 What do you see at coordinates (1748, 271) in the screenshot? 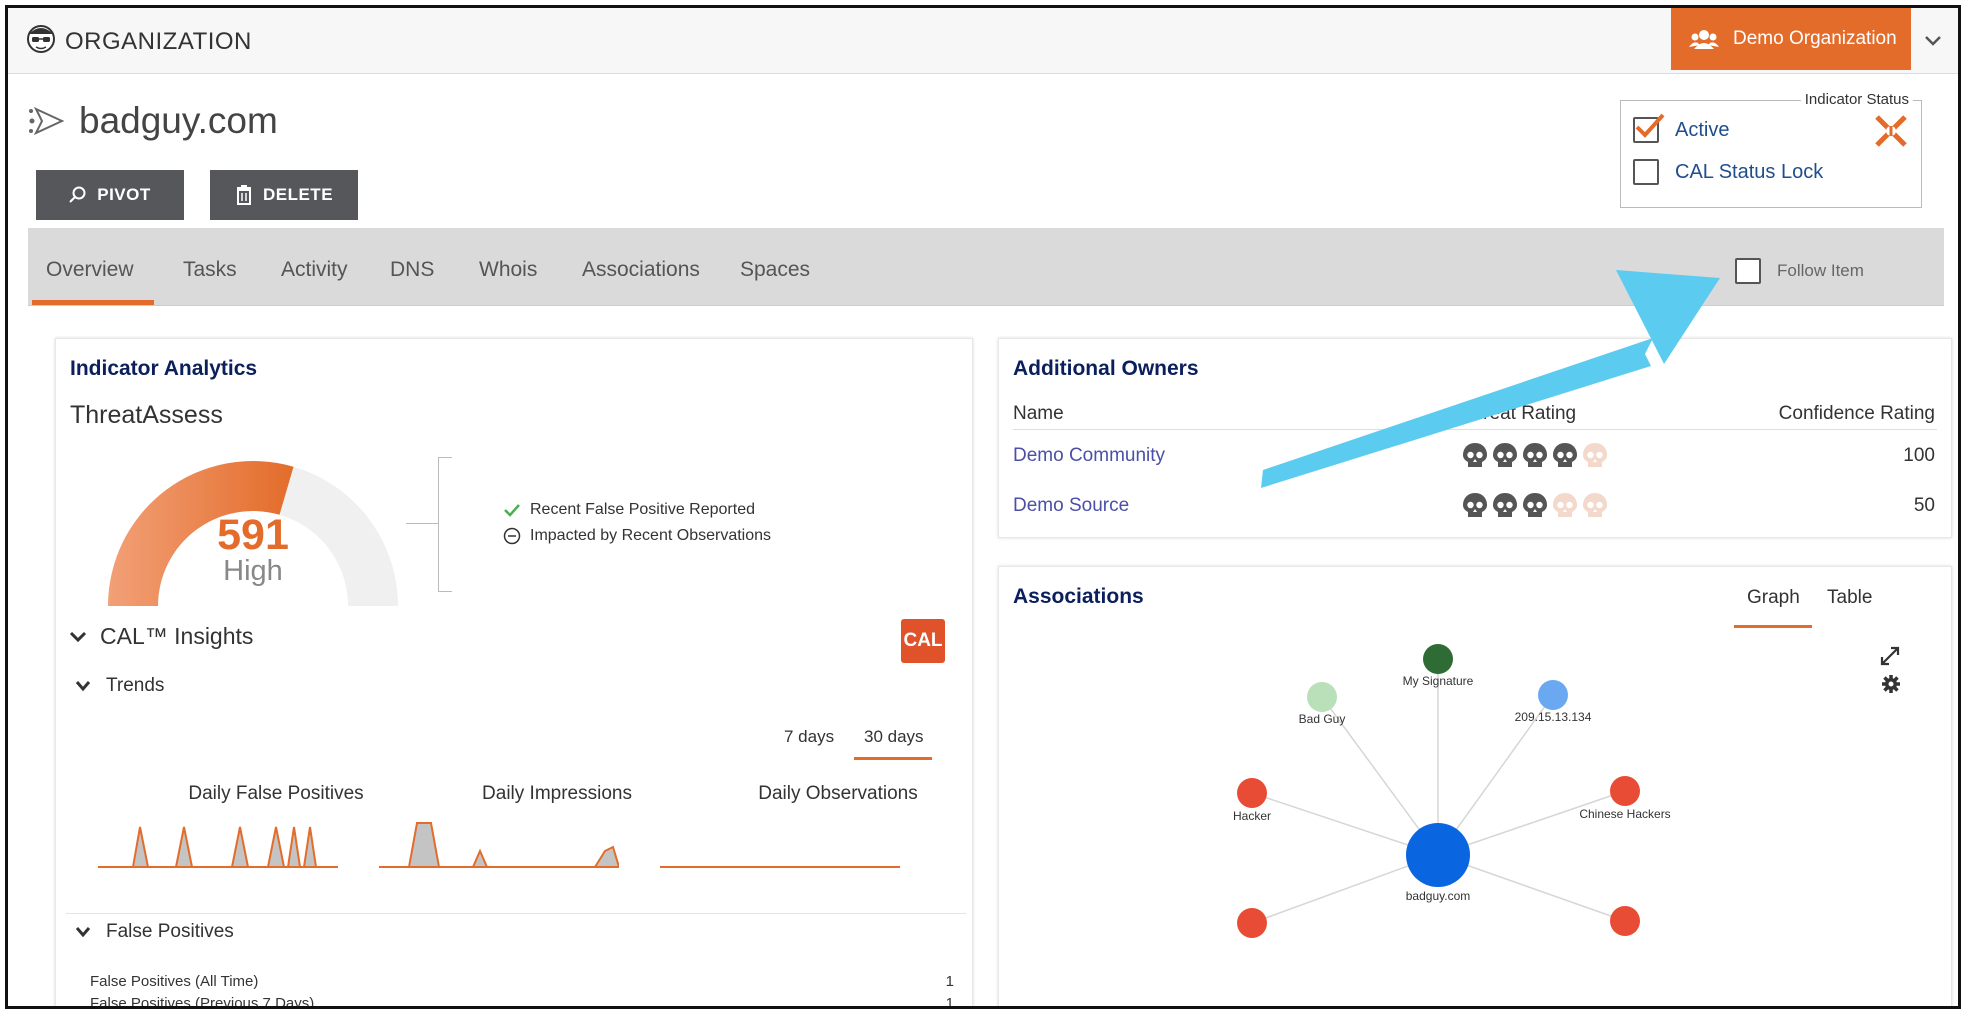
I see `follow-item-checkbox` at bounding box center [1748, 271].